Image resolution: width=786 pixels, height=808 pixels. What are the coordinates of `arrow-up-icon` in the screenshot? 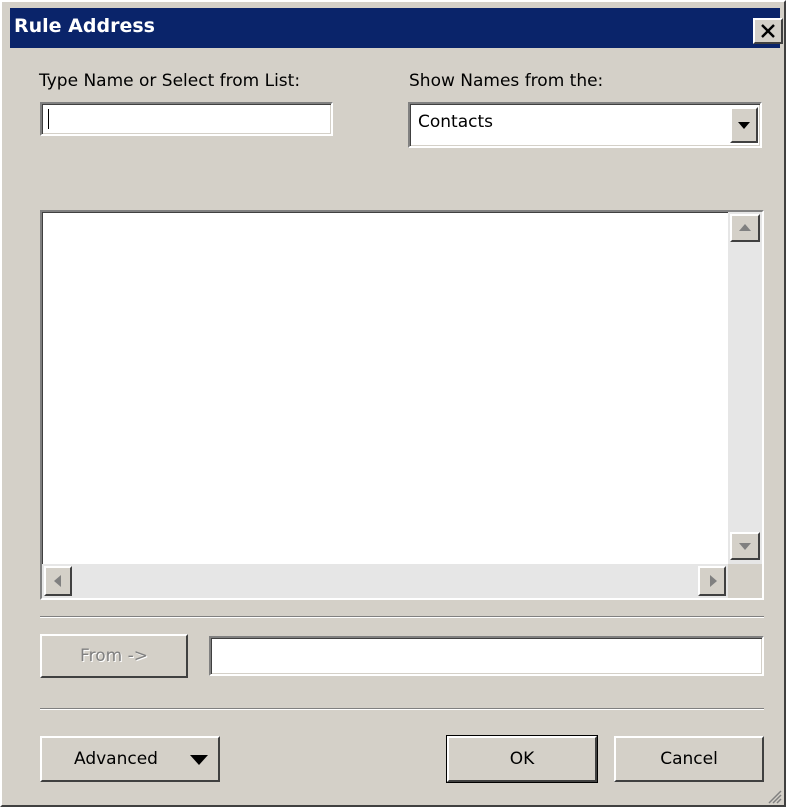 It's located at (745, 227).